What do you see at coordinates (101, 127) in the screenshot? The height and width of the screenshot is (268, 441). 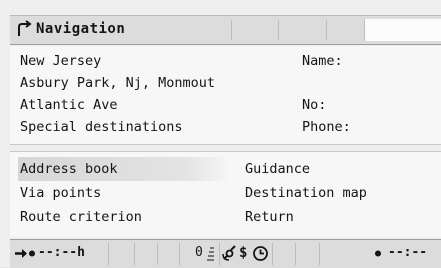 I see `special-destinations-field: Special destinations` at bounding box center [101, 127].